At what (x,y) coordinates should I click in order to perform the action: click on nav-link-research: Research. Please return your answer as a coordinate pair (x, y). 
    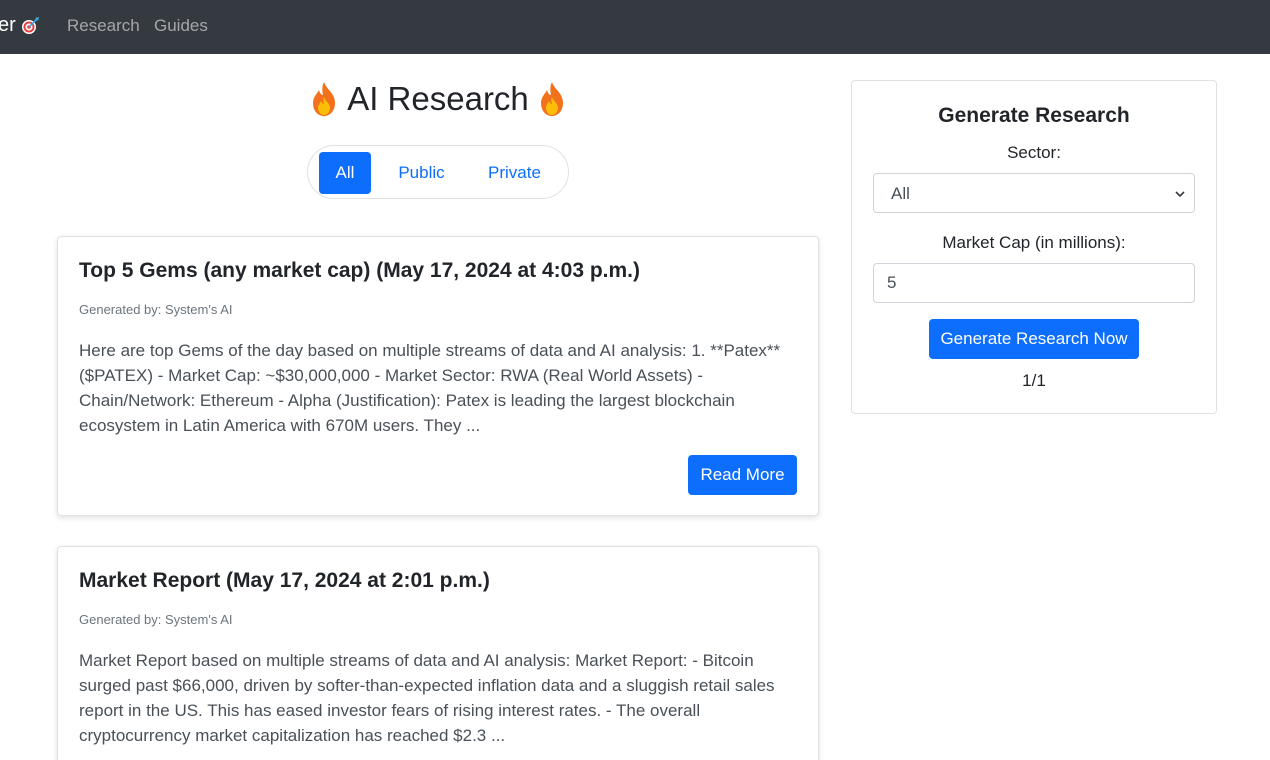
    Looking at the image, I should click on (103, 26).